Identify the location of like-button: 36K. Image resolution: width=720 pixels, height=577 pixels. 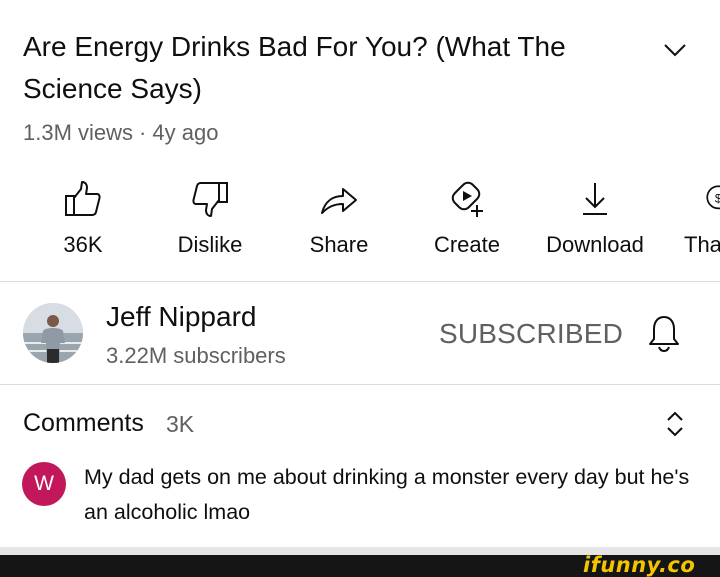
(83, 217).